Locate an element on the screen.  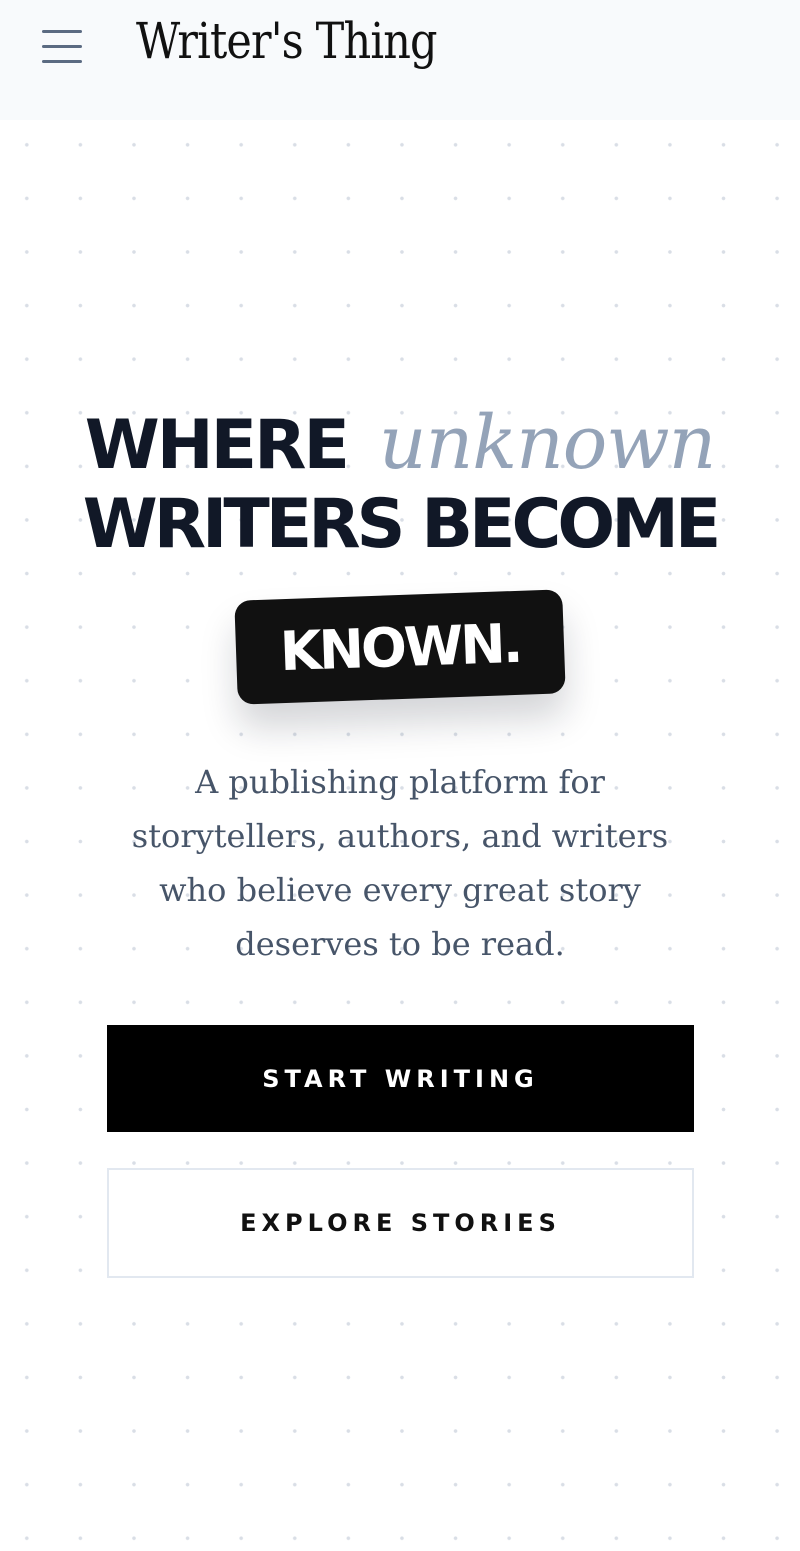
known-badge: KNOWN. is located at coordinates (400, 647).